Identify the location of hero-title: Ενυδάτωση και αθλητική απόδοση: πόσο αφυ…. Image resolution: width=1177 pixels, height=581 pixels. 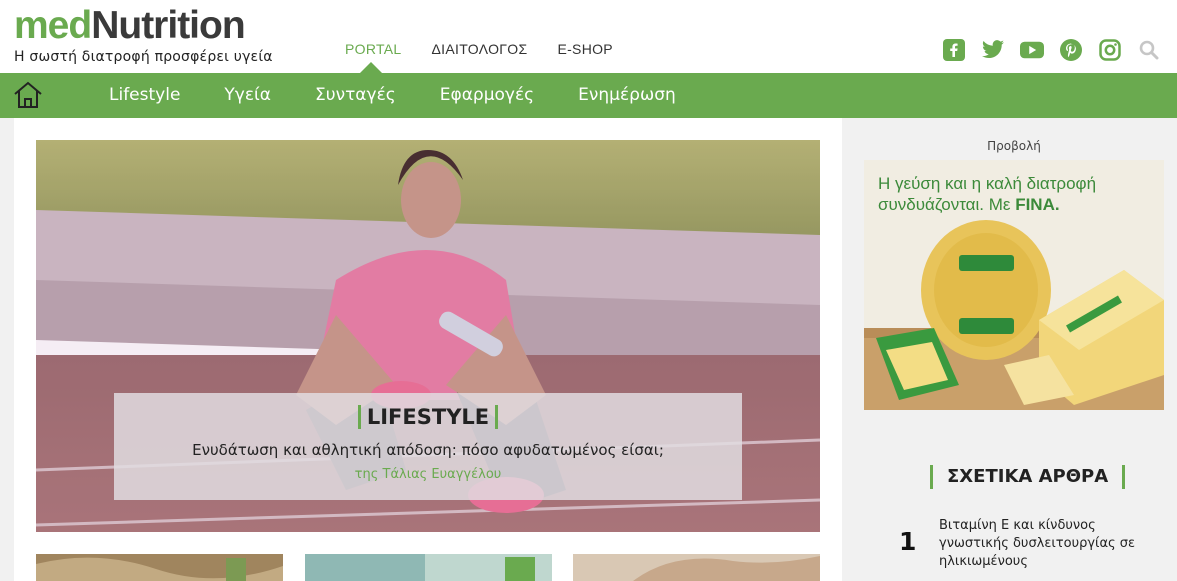
(428, 450).